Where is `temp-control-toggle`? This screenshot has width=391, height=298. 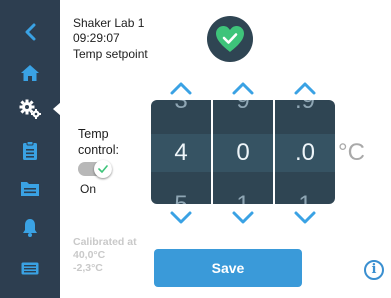 temp-control-toggle is located at coordinates (95, 169).